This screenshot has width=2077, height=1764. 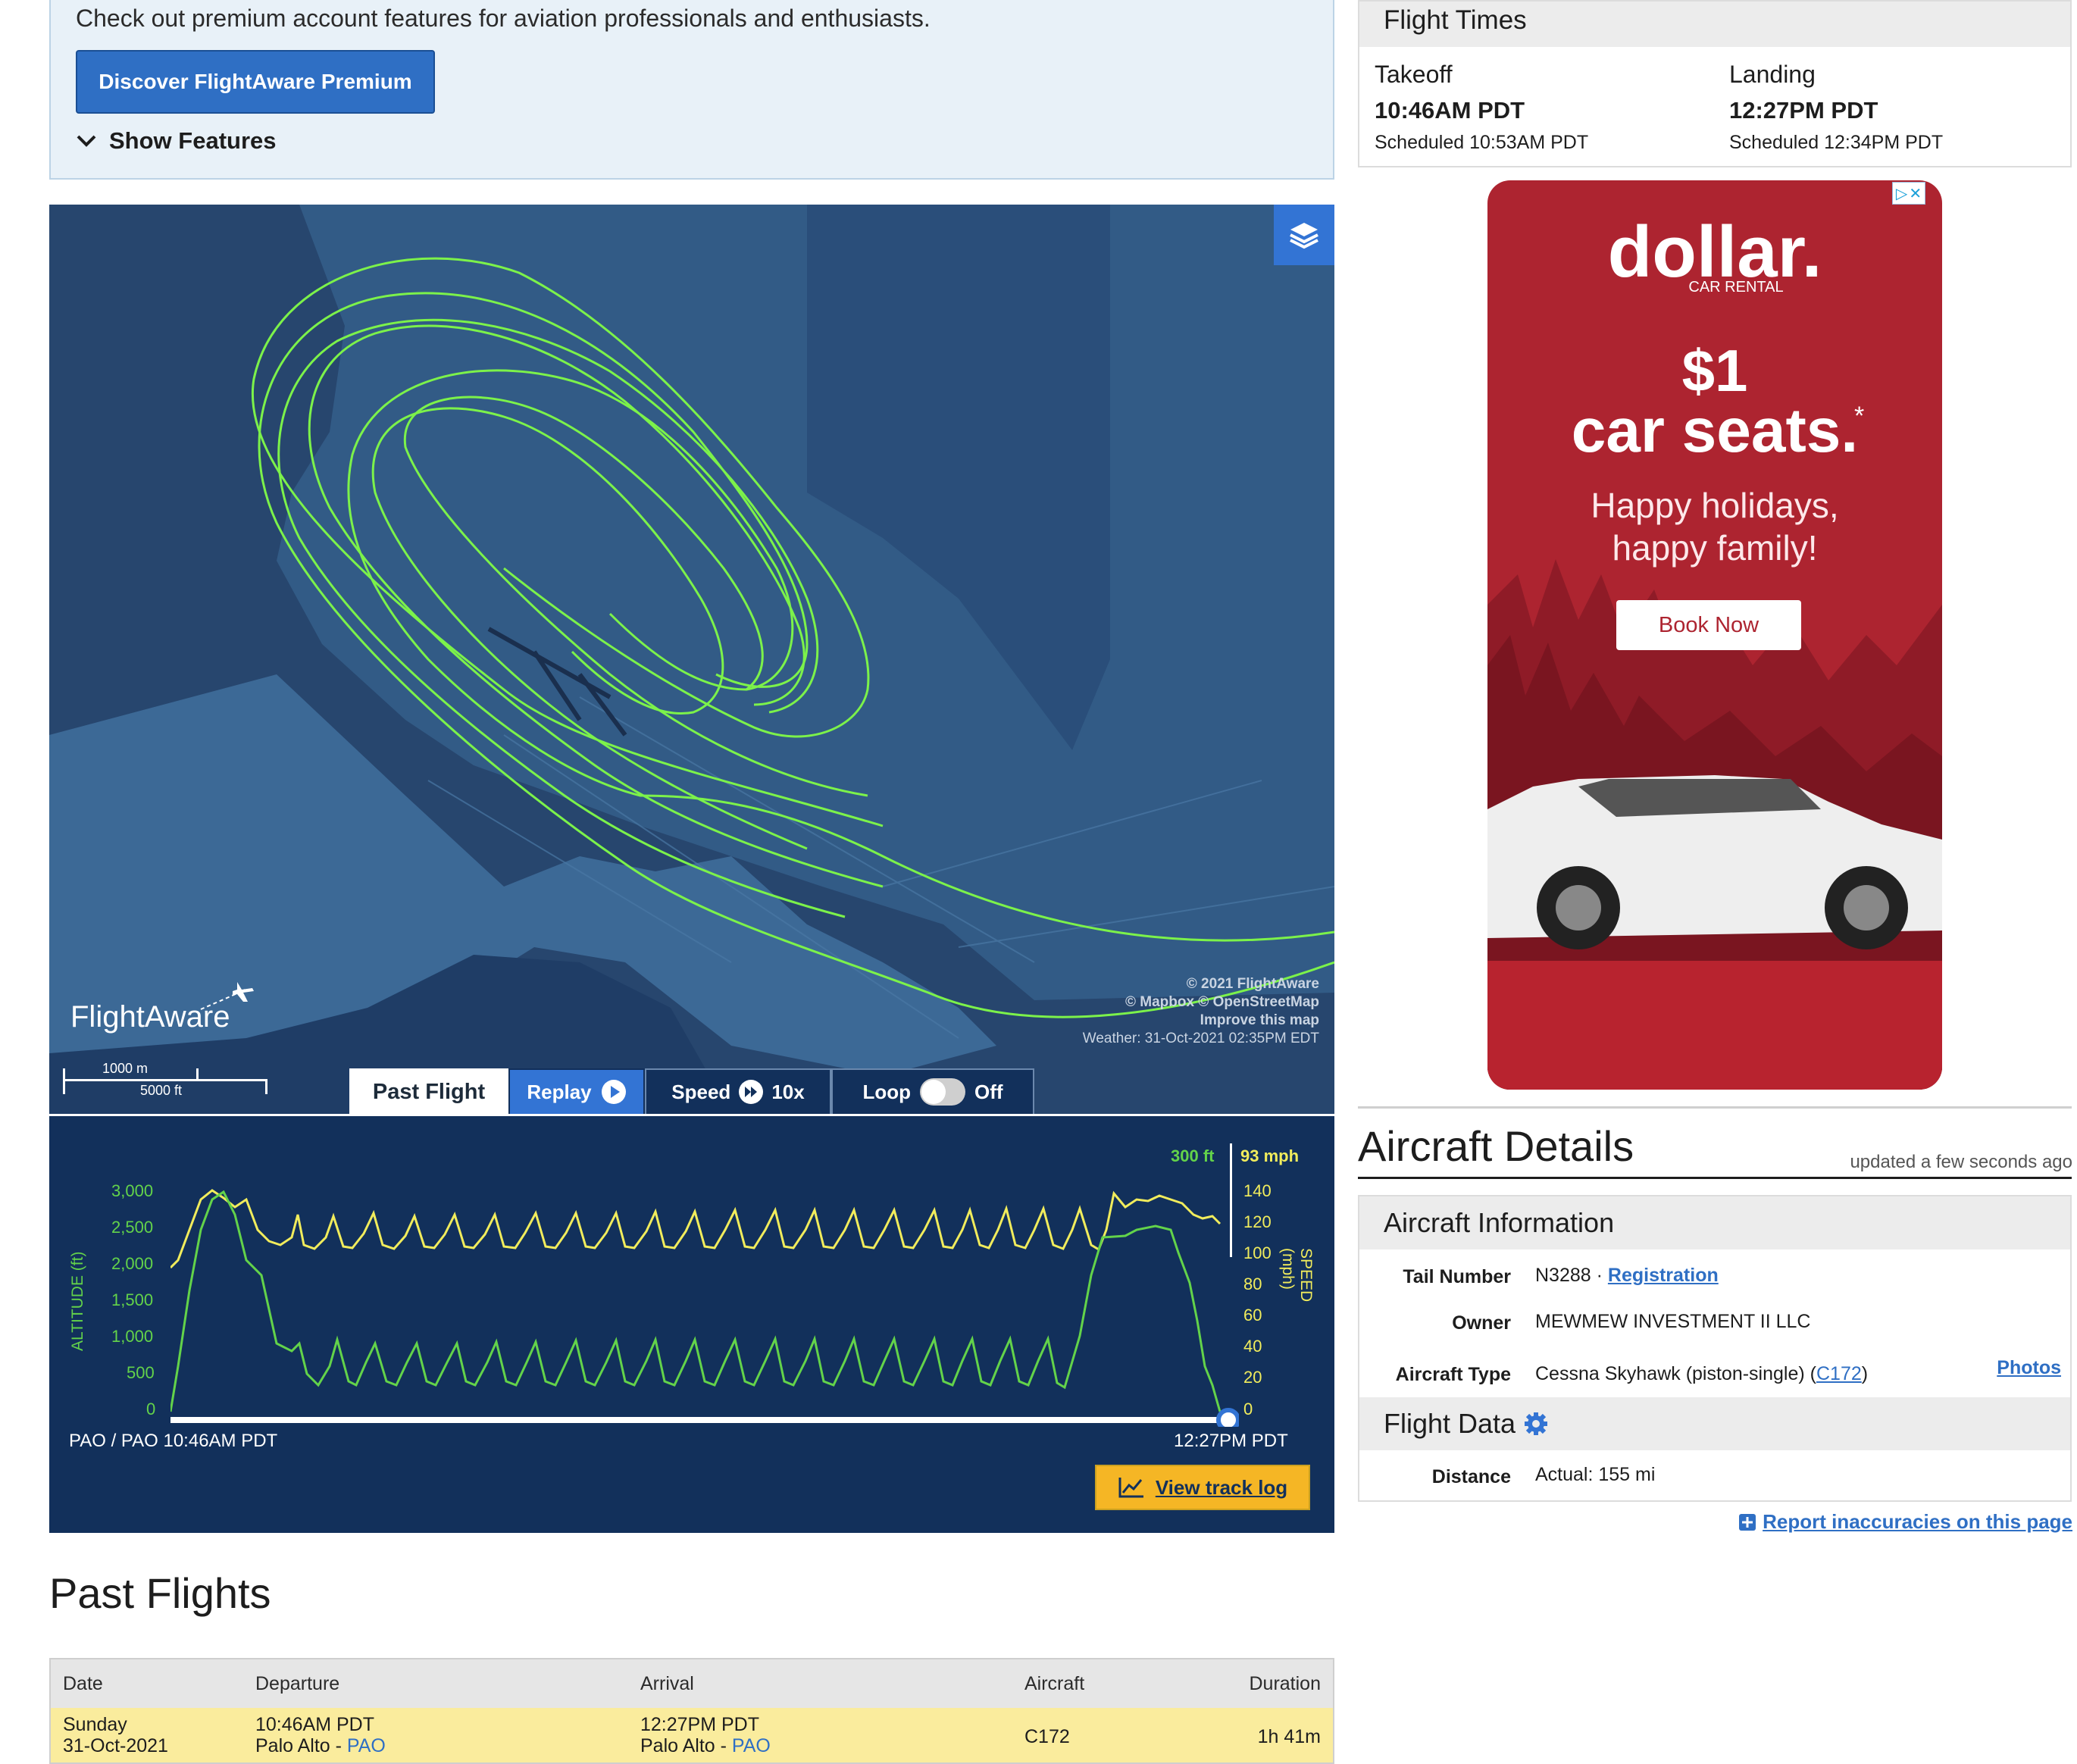 What do you see at coordinates (1675, 1373) in the screenshot?
I see `aircraft-type: Cessna Skyhawk (piston-single) (` at bounding box center [1675, 1373].